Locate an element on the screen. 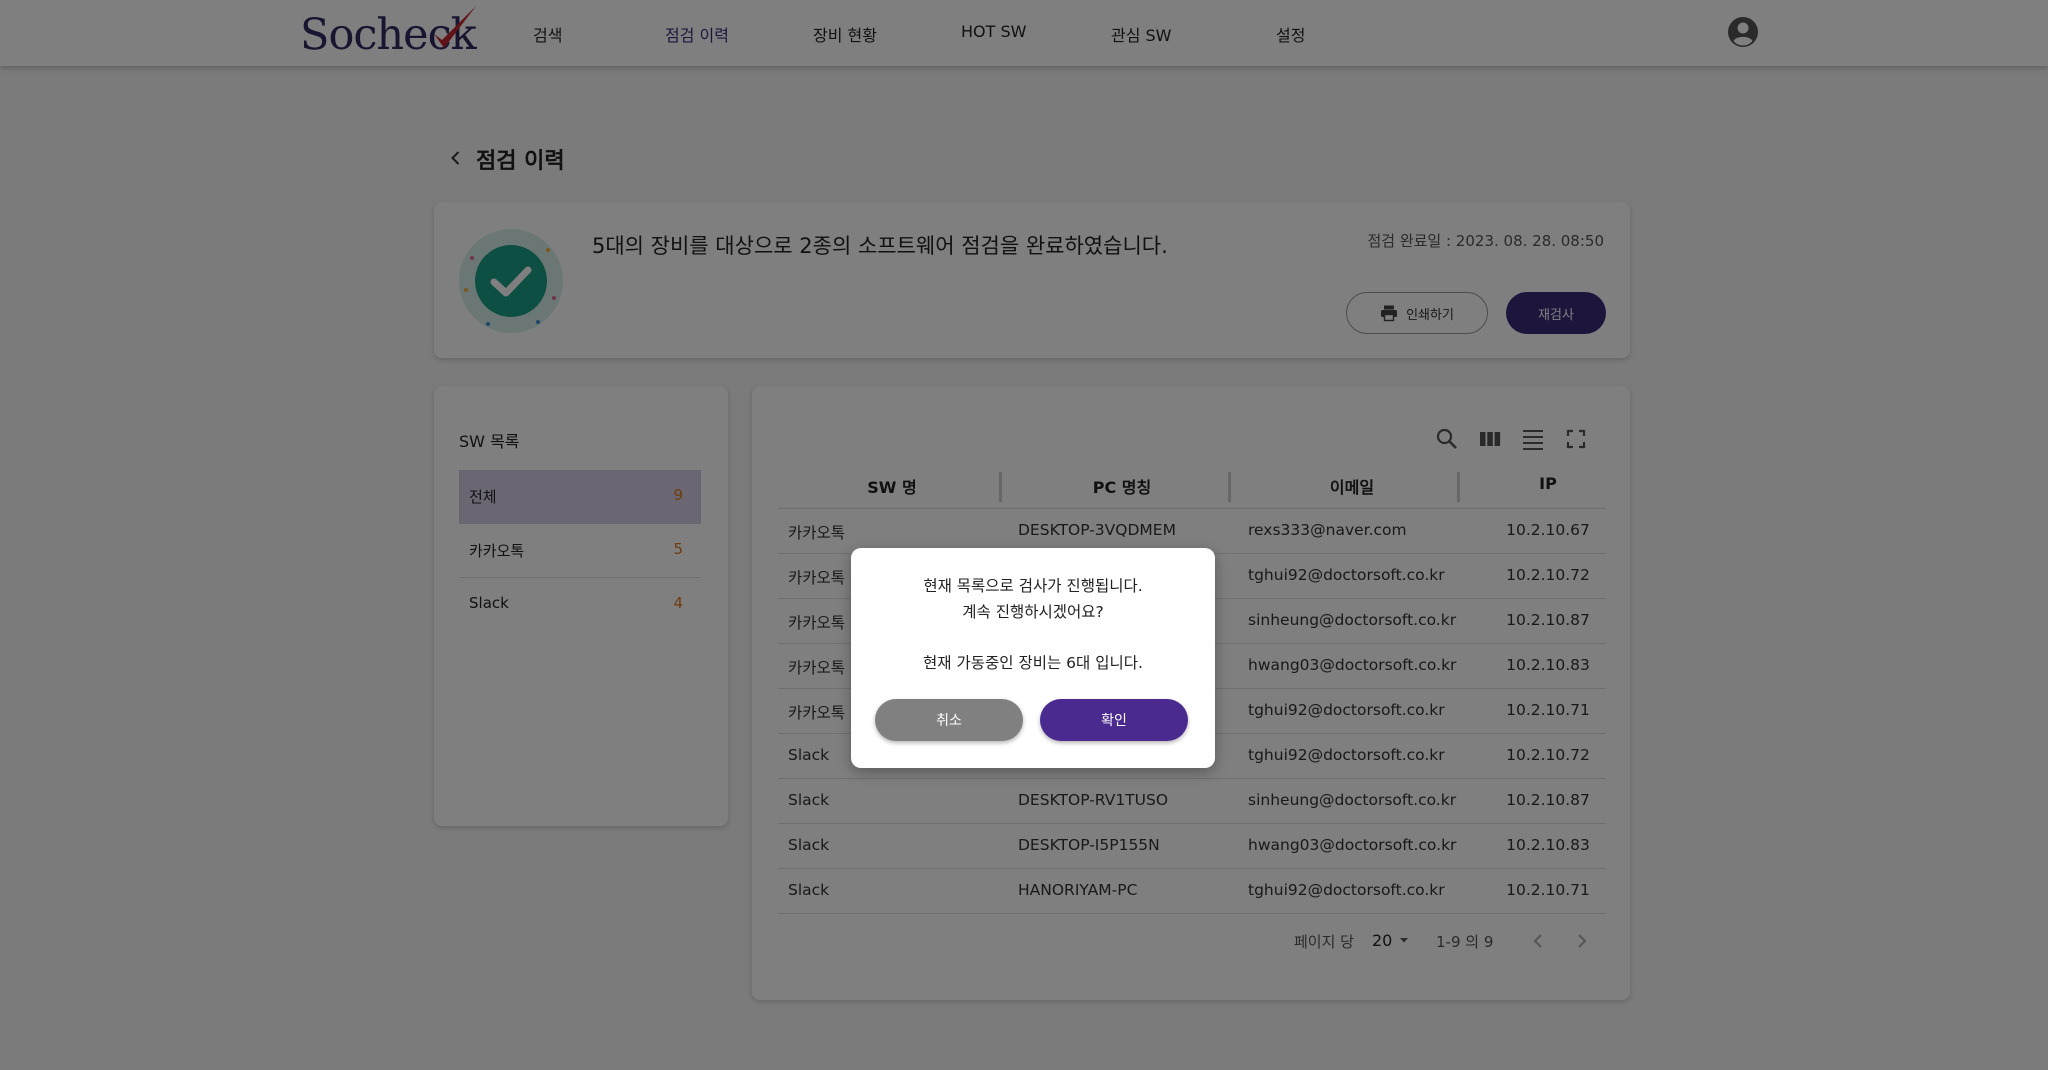 The width and height of the screenshot is (2048, 1070). dialog-message-line-3: 현재 가동중인 장비는 6대 입니다. is located at coordinates (1033, 663).